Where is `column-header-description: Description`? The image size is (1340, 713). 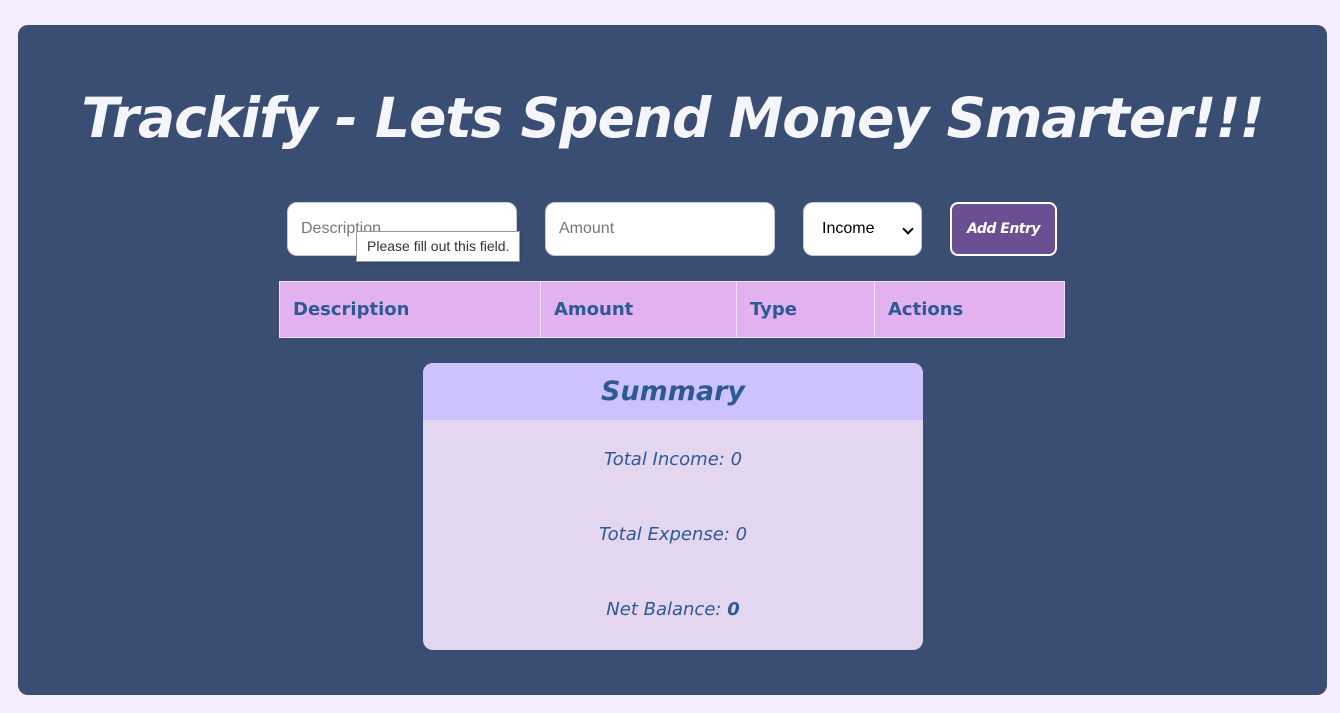 column-header-description: Description is located at coordinates (410, 309).